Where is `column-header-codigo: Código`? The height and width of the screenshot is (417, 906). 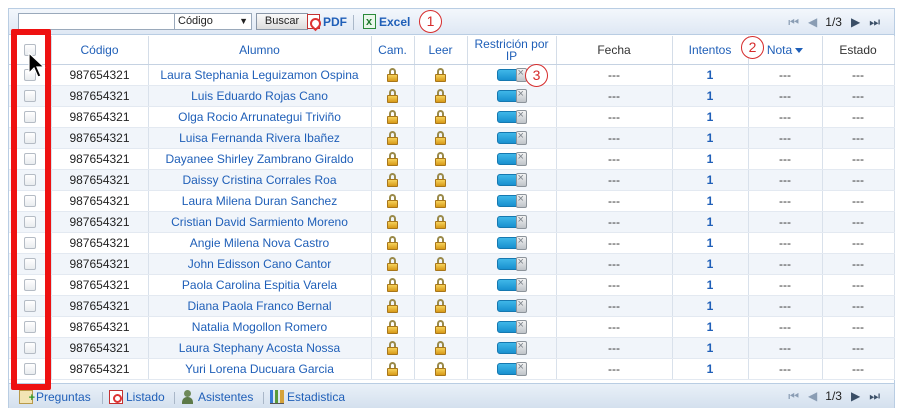
column-header-codigo: Código is located at coordinates (100, 50).